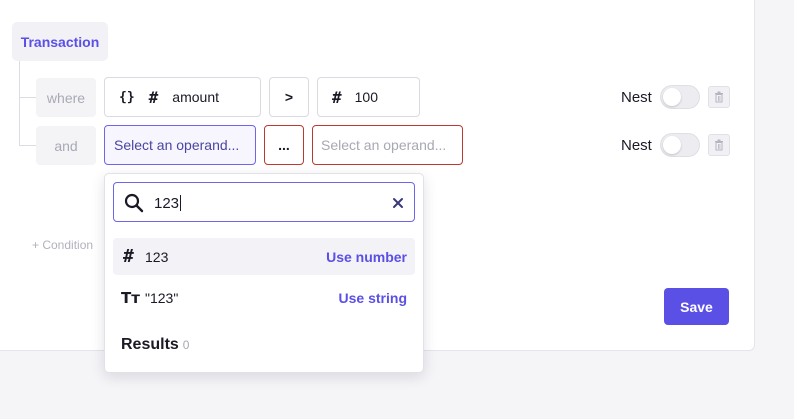 This screenshot has height=419, width=794. What do you see at coordinates (398, 203) in the screenshot?
I see `clear-icon` at bounding box center [398, 203].